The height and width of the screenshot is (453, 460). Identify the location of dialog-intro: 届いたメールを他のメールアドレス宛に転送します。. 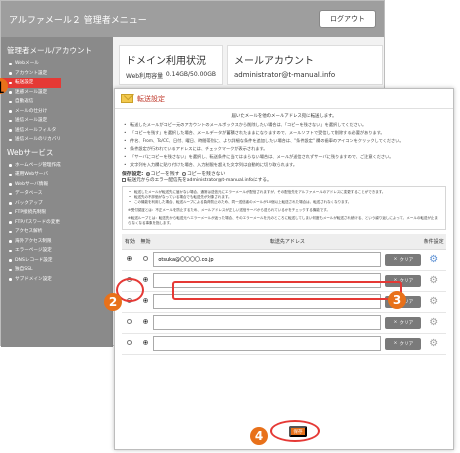
(284, 116).